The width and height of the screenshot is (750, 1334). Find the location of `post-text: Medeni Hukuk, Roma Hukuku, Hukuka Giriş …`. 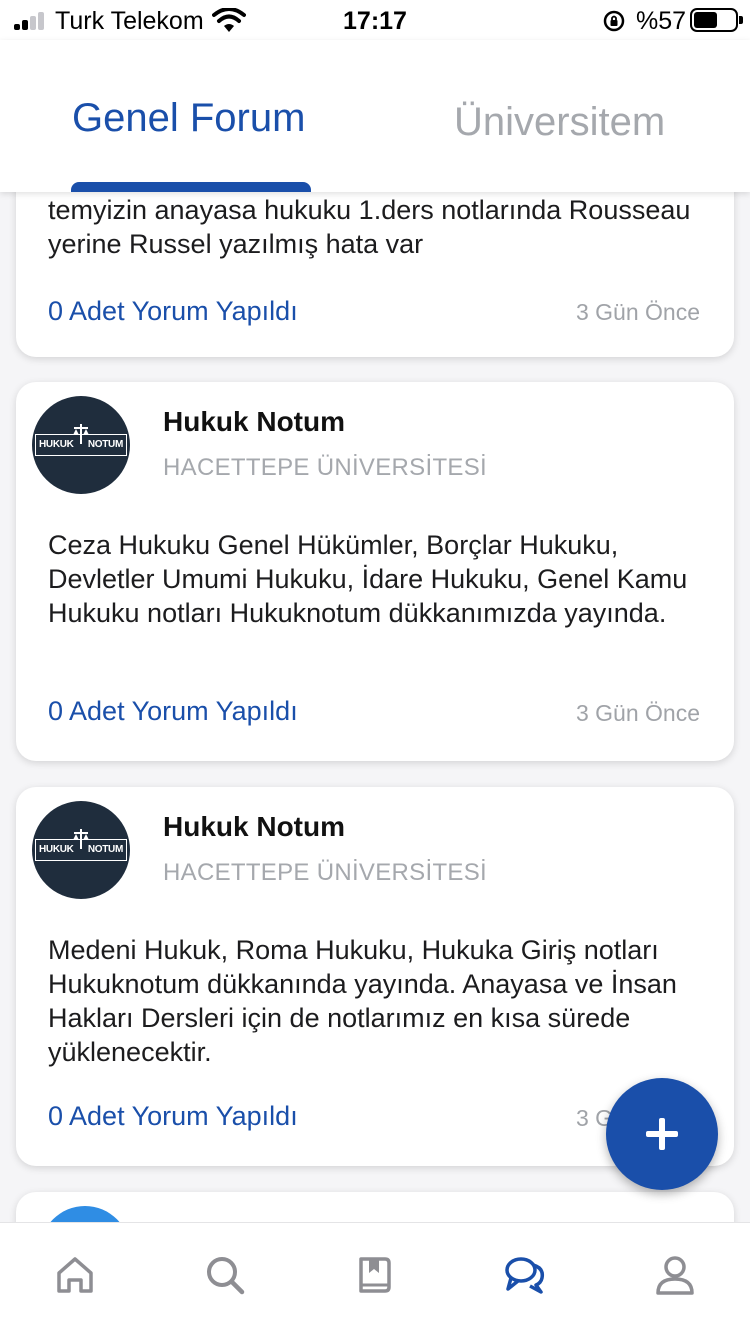

post-text: Medeni Hukuk, Roma Hukuku, Hukuka Giriş … is located at coordinates (362, 1001).